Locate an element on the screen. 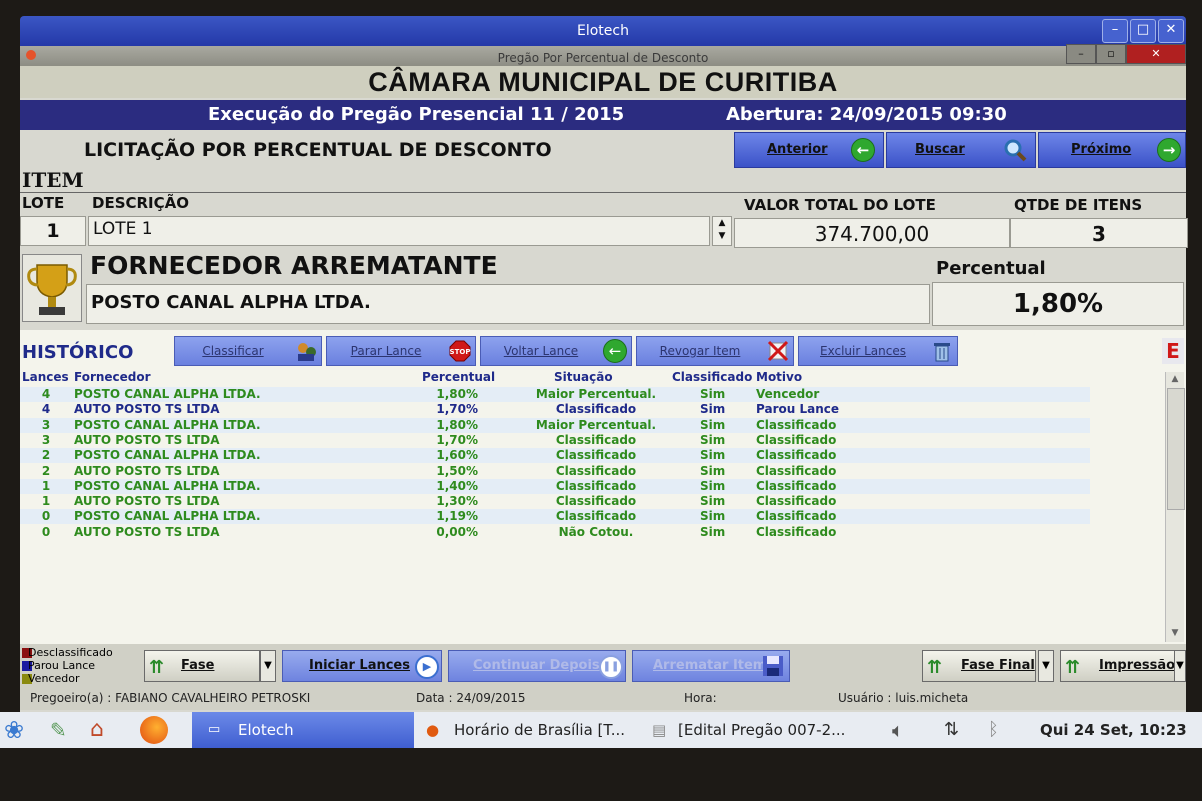  print-button: ⇈ Impressão is located at coordinates (1118, 666).